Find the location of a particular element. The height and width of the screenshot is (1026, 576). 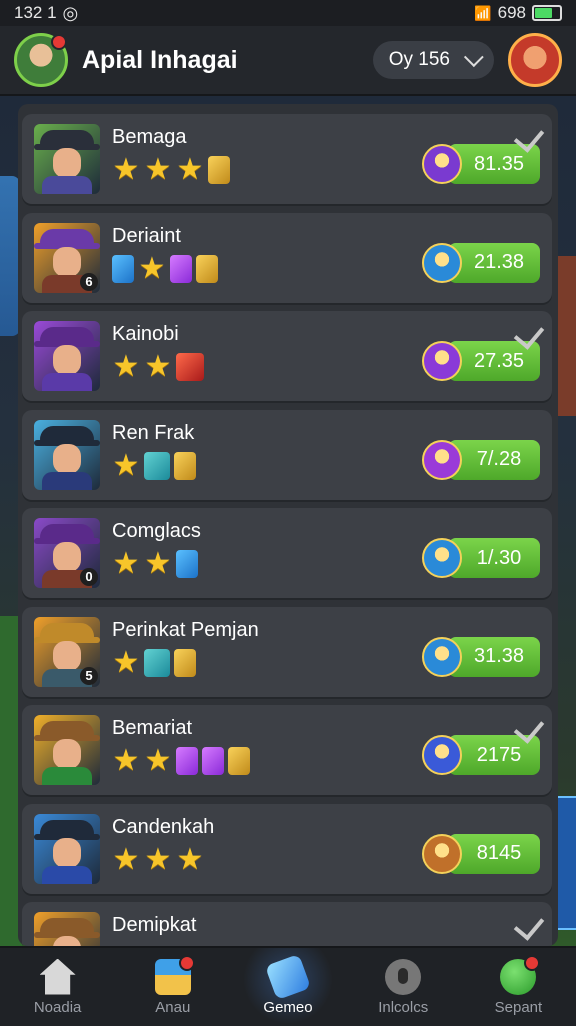

nav-item-inlcolcs: Inlcolcs is located at coordinates (403, 987).